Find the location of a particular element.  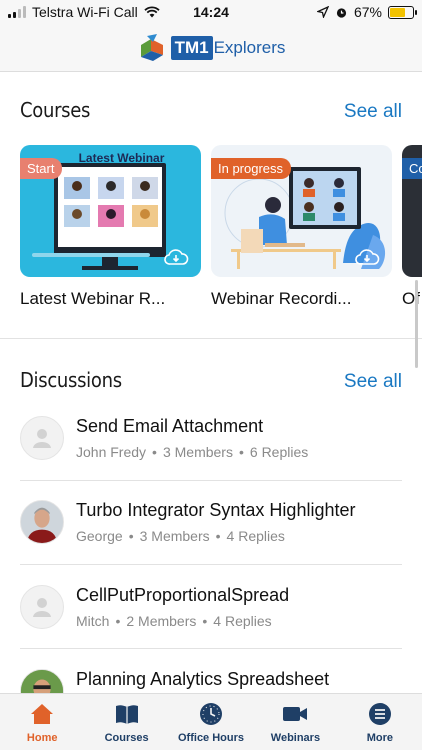

status-badge-start: Start is located at coordinates (41, 168).